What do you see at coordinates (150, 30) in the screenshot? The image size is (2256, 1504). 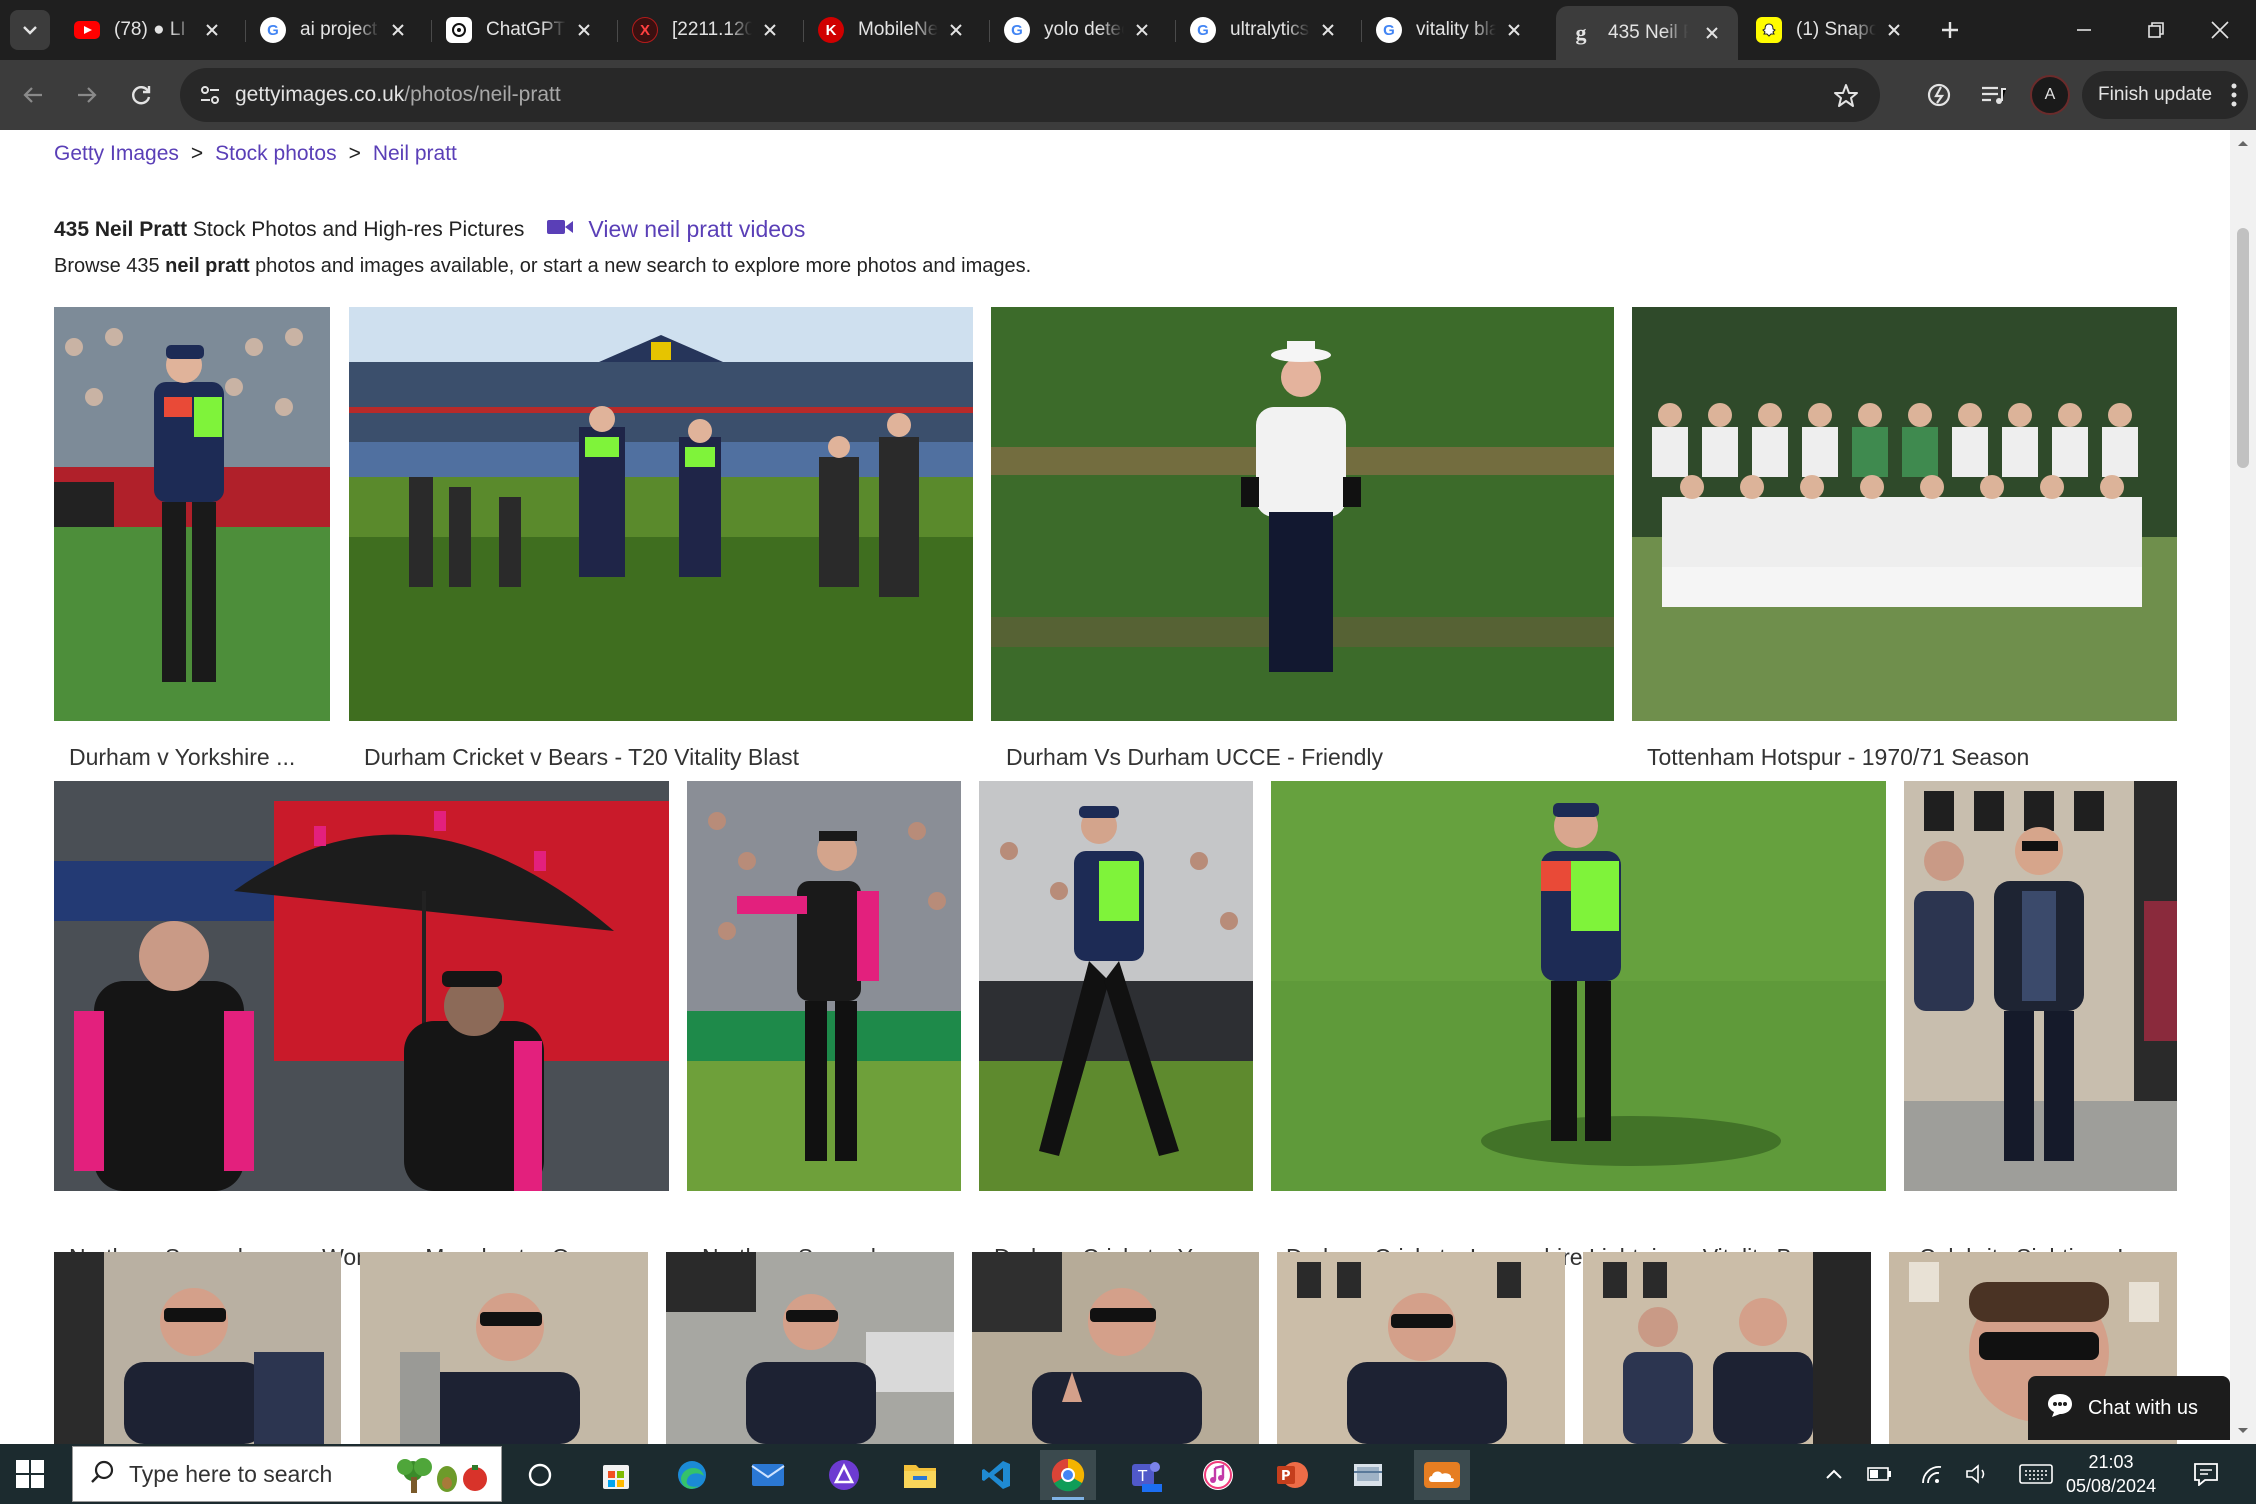 I see `tab-youtube: (78) ● LI` at bounding box center [150, 30].